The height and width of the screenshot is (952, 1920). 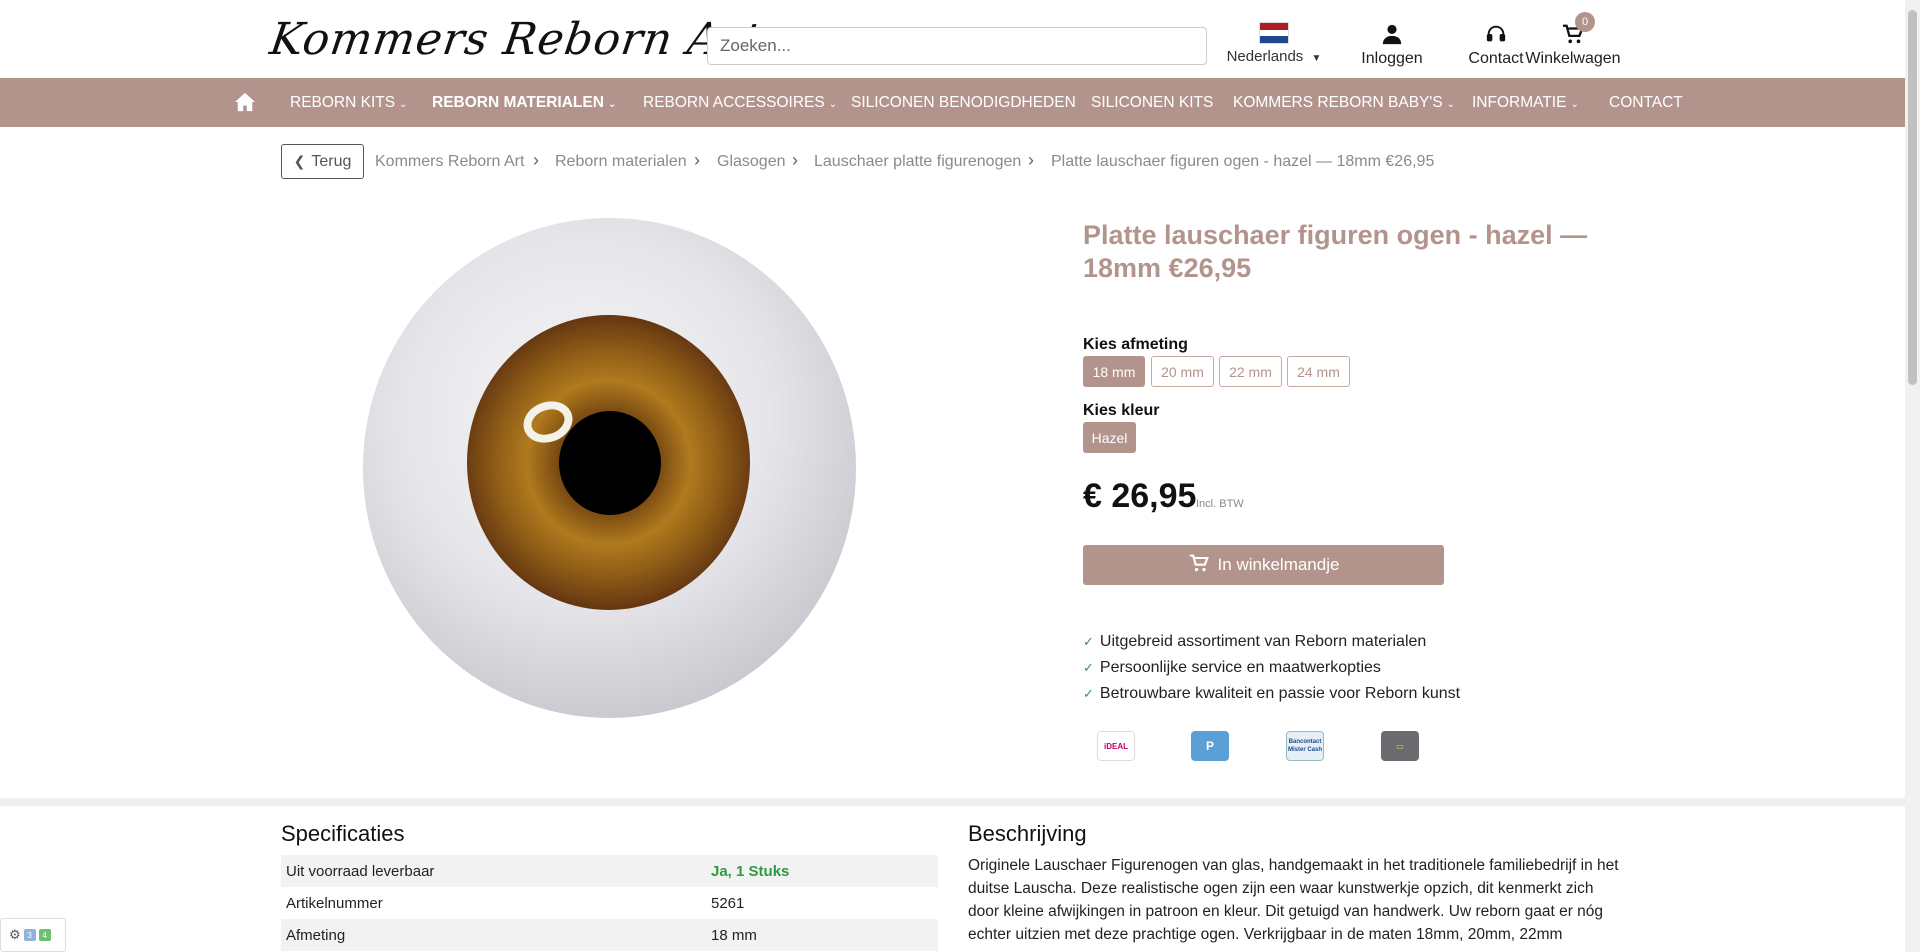 What do you see at coordinates (1114, 371) in the screenshot?
I see `size-option-18mm: 18 mm` at bounding box center [1114, 371].